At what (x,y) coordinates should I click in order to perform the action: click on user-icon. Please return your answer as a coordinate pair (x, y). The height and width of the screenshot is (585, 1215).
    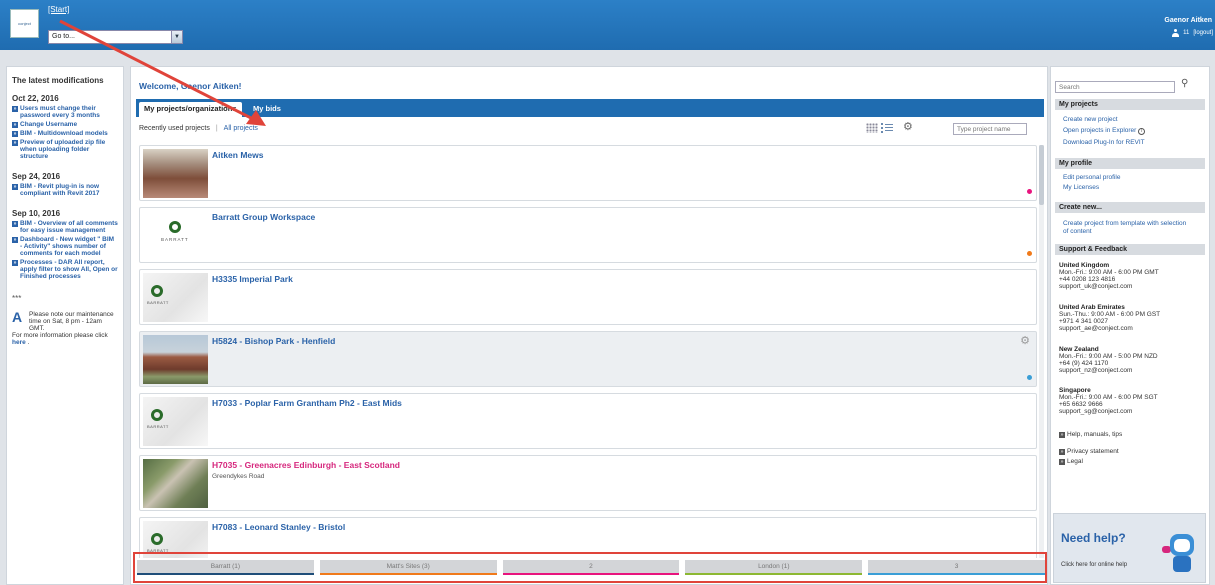
    Looking at the image, I should click on (1176, 33).